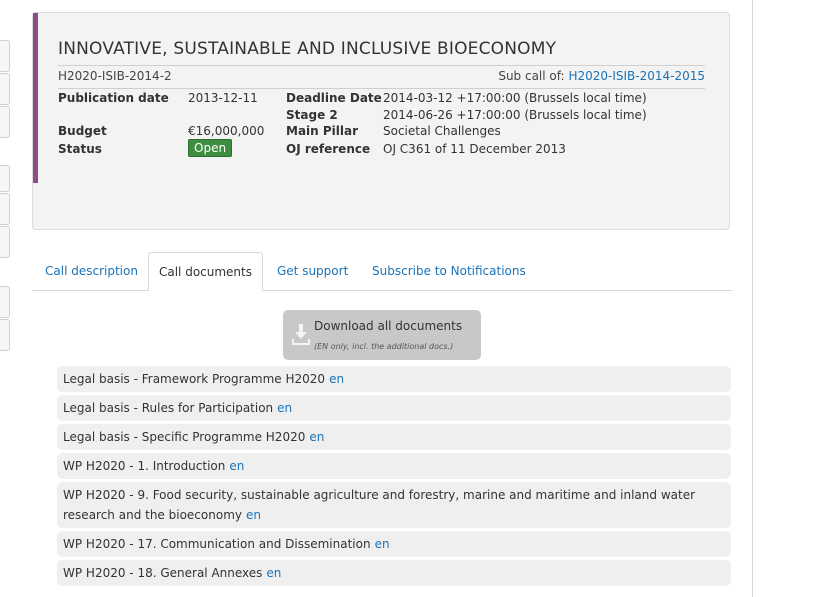  I want to click on download-all-note: (EN only, incl. the additional docs.), so click(384, 346).